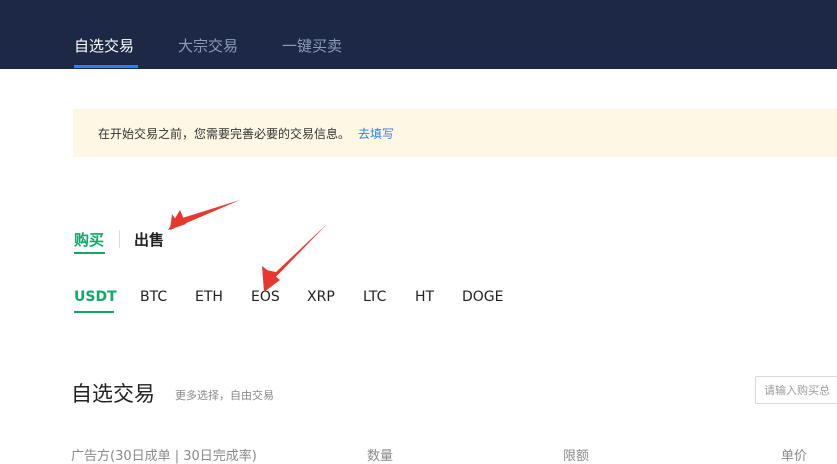  Describe the element at coordinates (794, 456) in the screenshot. I see `column-header-price: 单价` at that location.